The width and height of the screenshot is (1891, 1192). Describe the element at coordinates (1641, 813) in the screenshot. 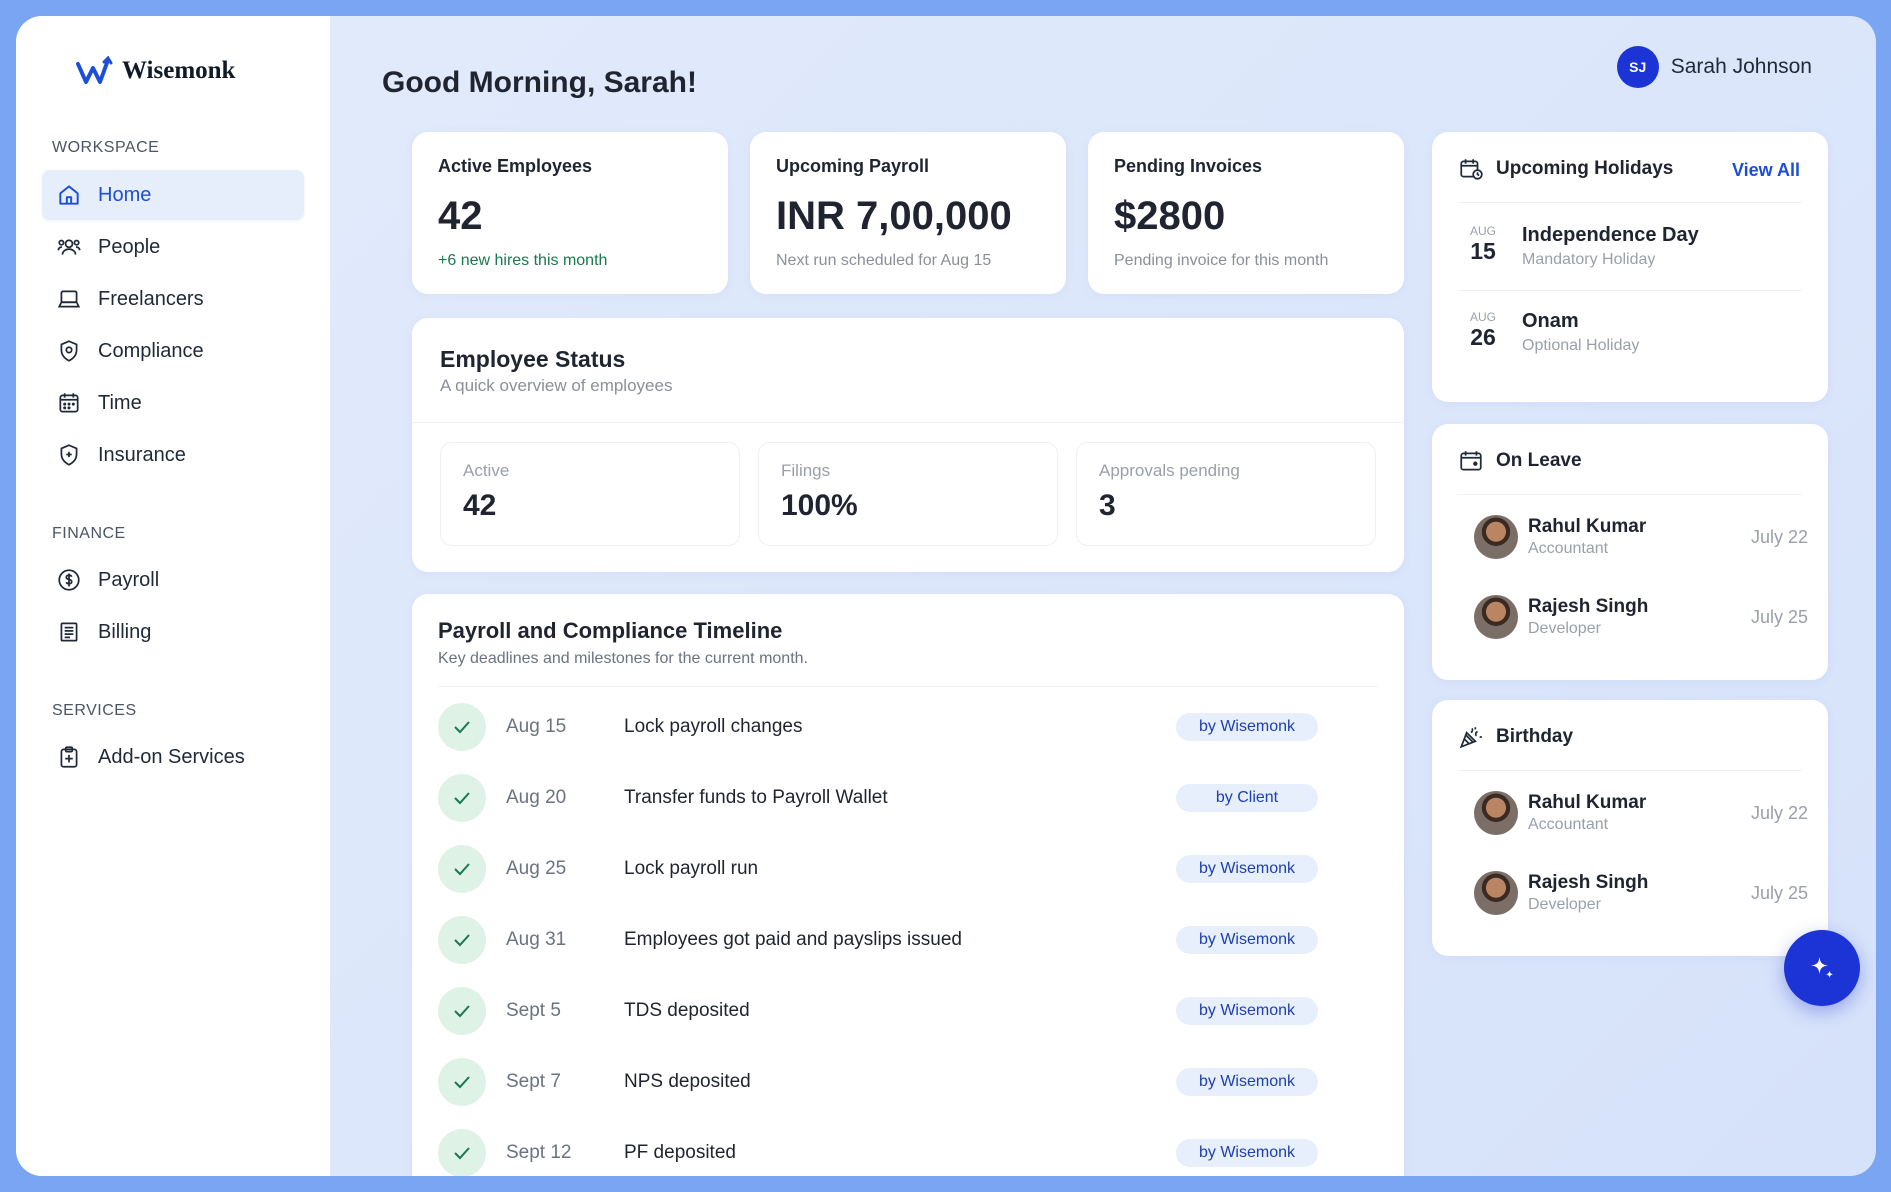

I see `birthday-person-item: Rahul Kumar Accountant July 22` at that location.